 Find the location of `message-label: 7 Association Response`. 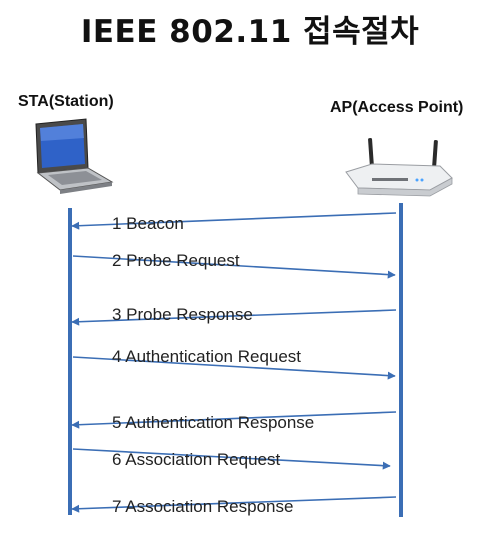

message-label: 7 Association Response is located at coordinates (202, 506).